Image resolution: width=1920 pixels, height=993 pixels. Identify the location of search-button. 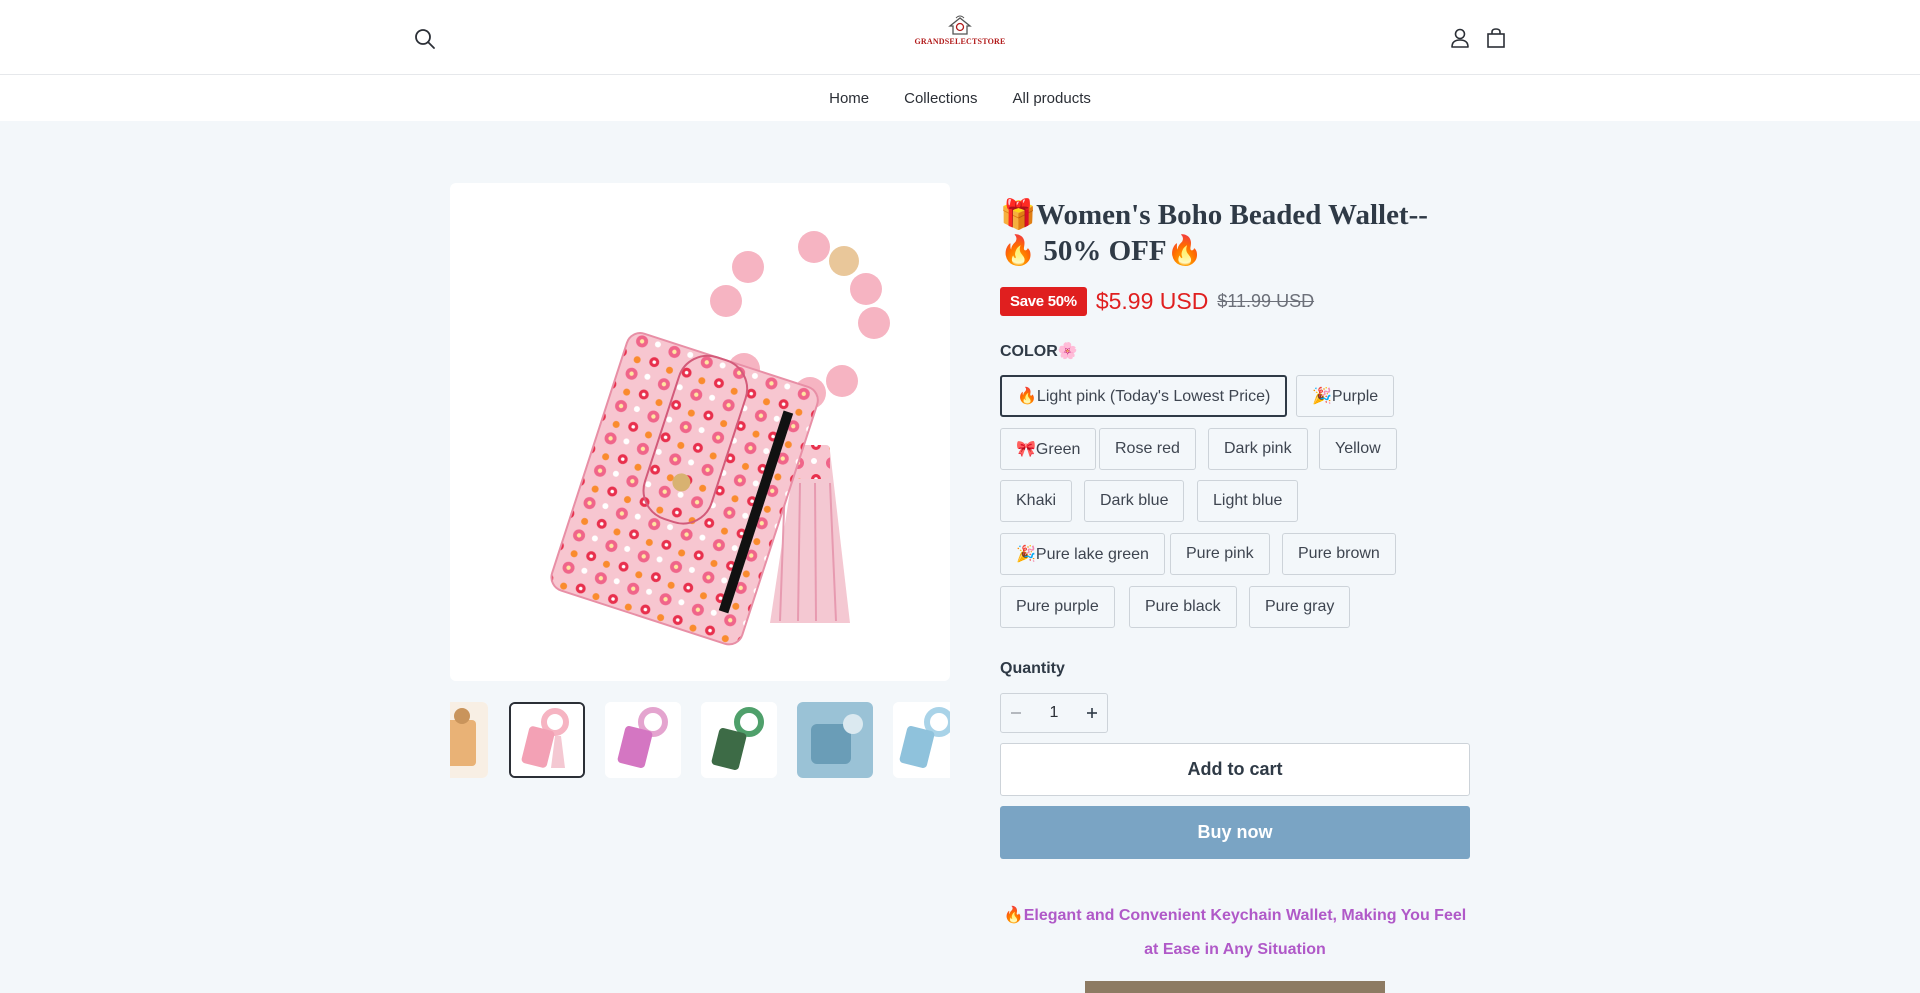
(425, 39).